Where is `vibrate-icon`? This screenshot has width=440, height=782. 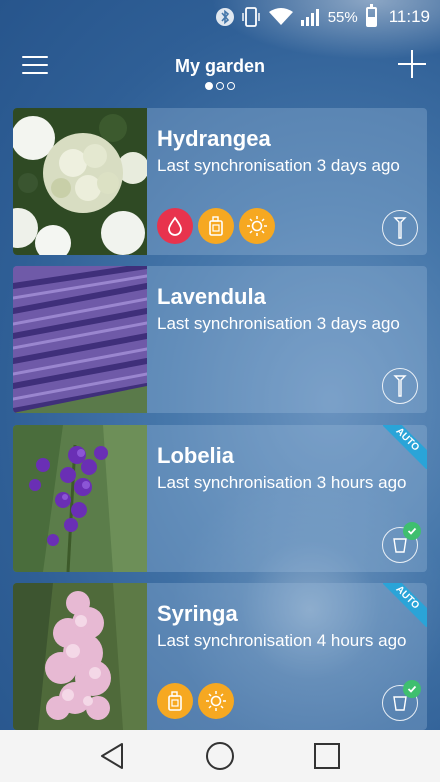
vibrate-icon is located at coordinates (251, 17).